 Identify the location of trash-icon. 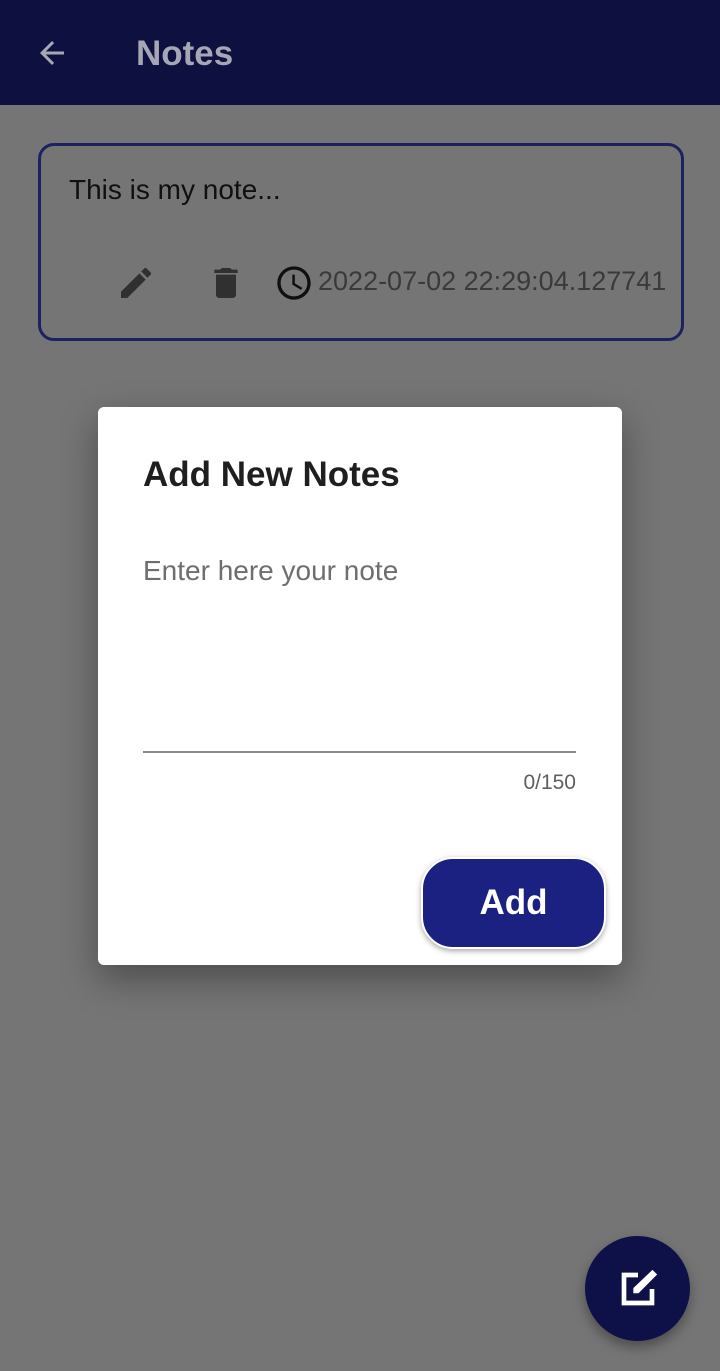
(226, 283).